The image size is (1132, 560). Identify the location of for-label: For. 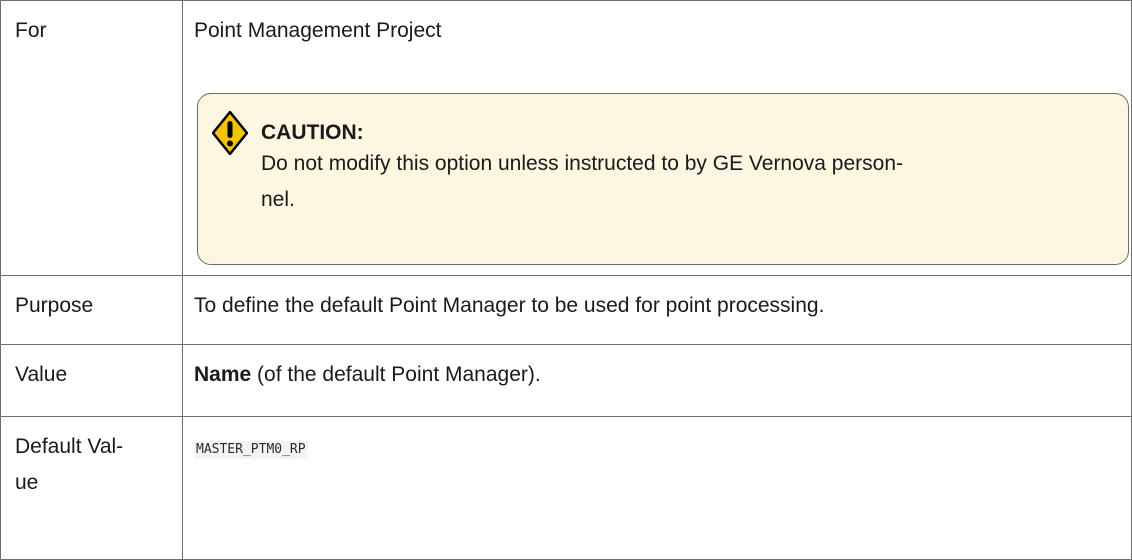
(91, 138).